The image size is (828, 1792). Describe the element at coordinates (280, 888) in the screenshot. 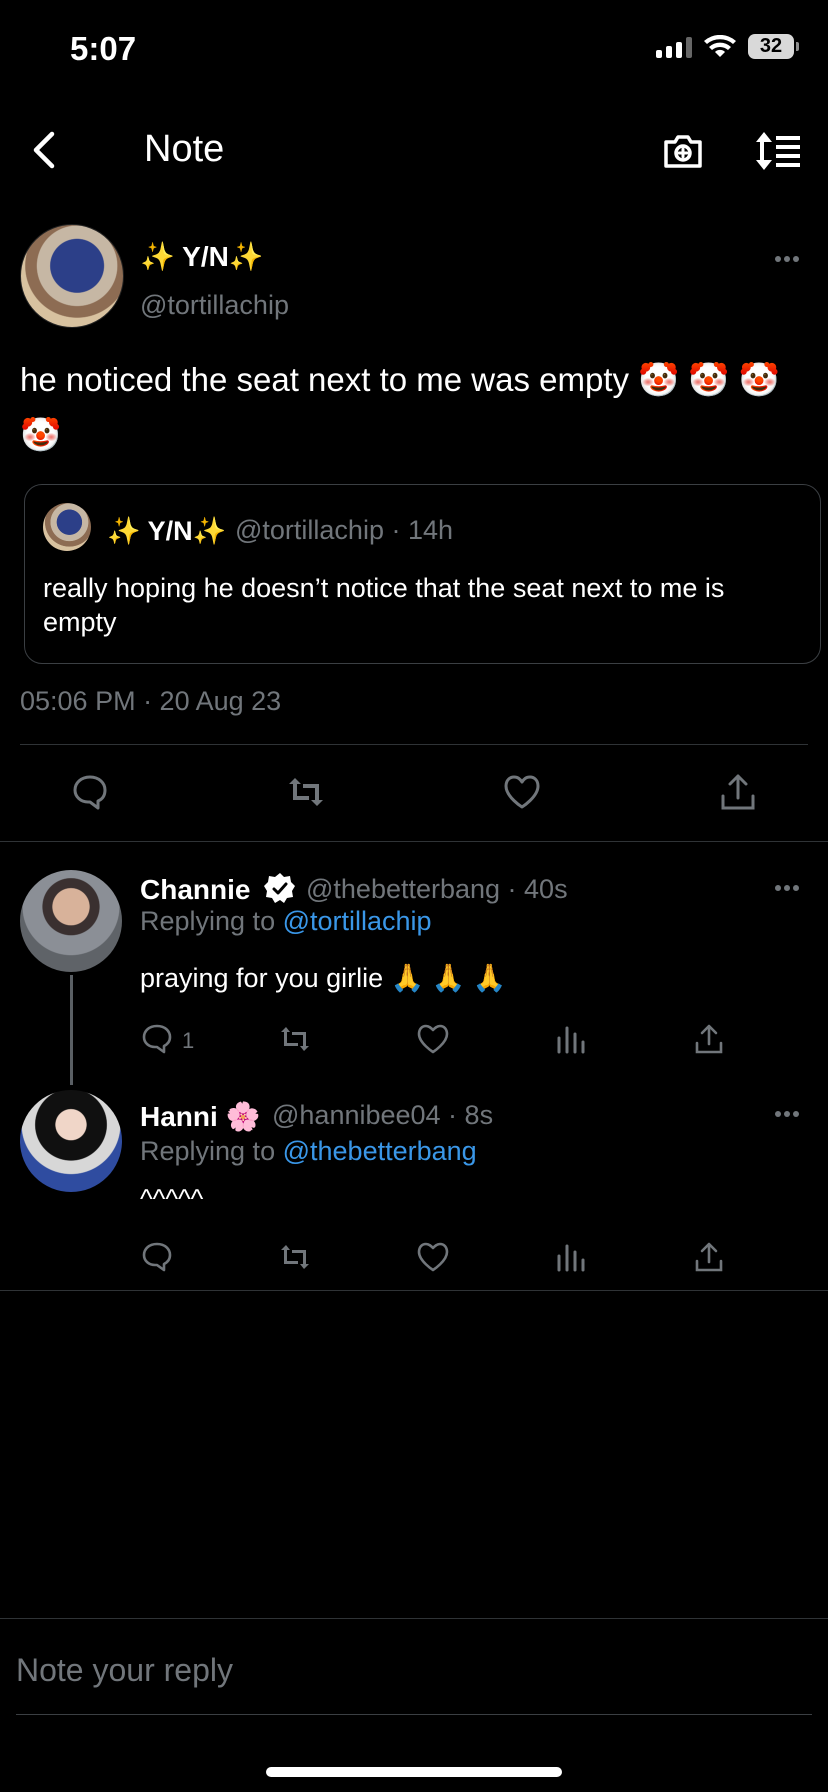

I see `verified-badge-icon` at that location.